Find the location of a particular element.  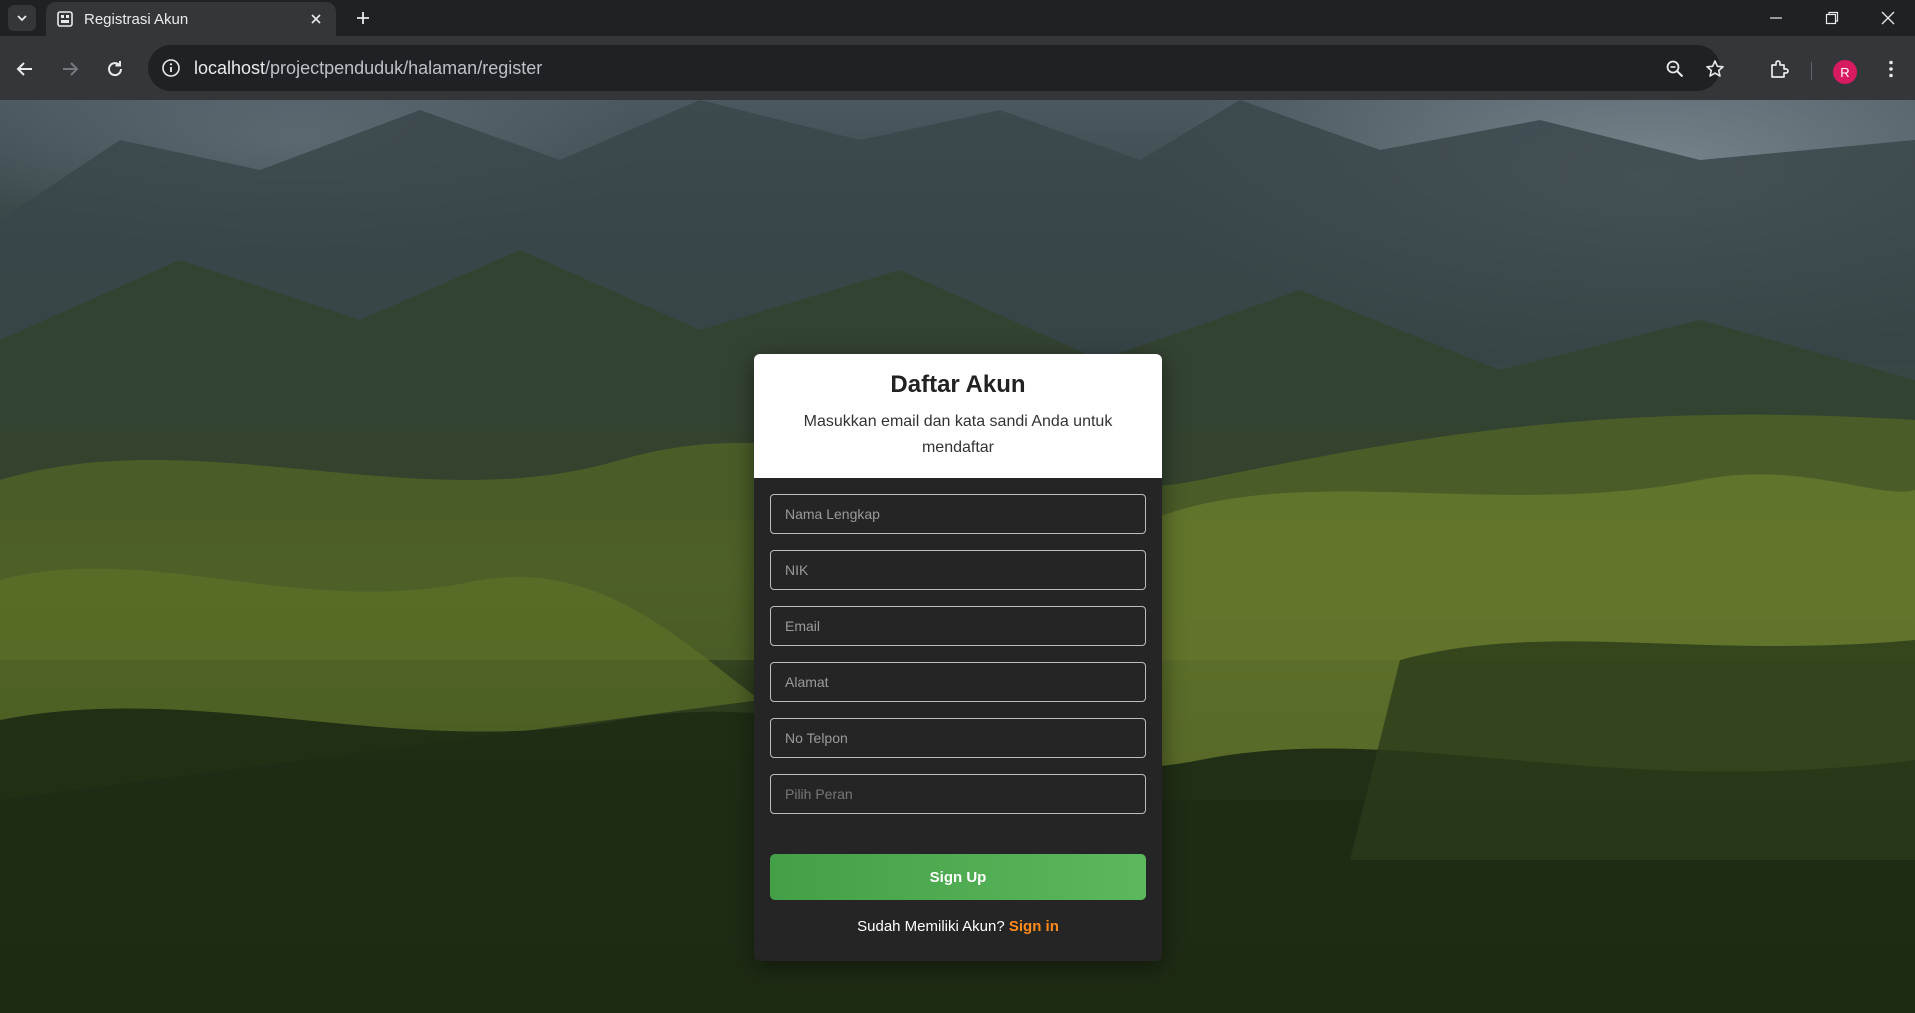

window-close-icon is located at coordinates (1888, 18).